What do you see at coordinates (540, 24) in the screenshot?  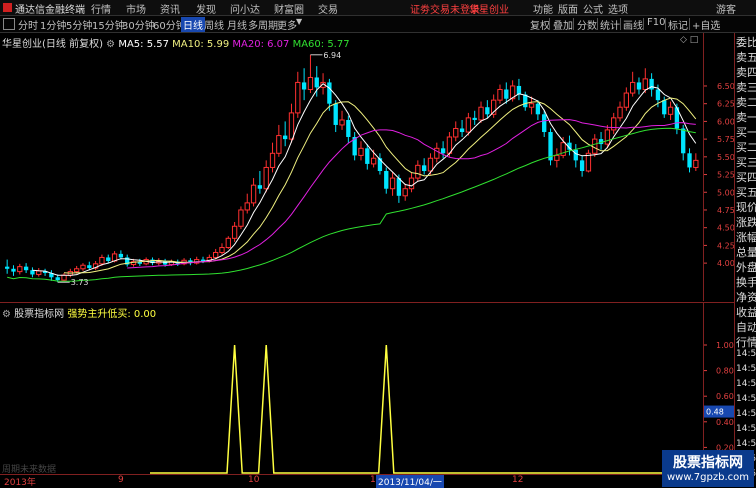 I see `tool-adjust-button: 复权` at bounding box center [540, 24].